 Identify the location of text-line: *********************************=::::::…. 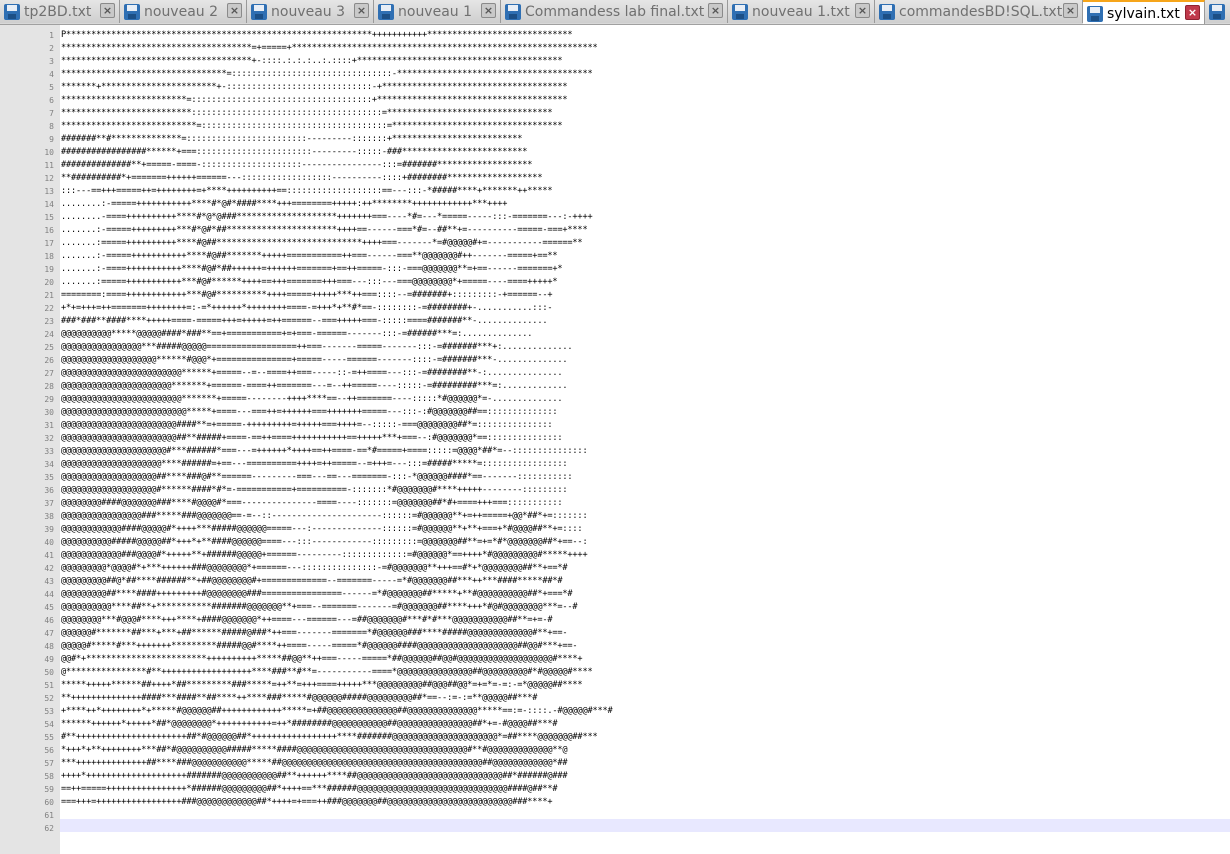
(337, 74).